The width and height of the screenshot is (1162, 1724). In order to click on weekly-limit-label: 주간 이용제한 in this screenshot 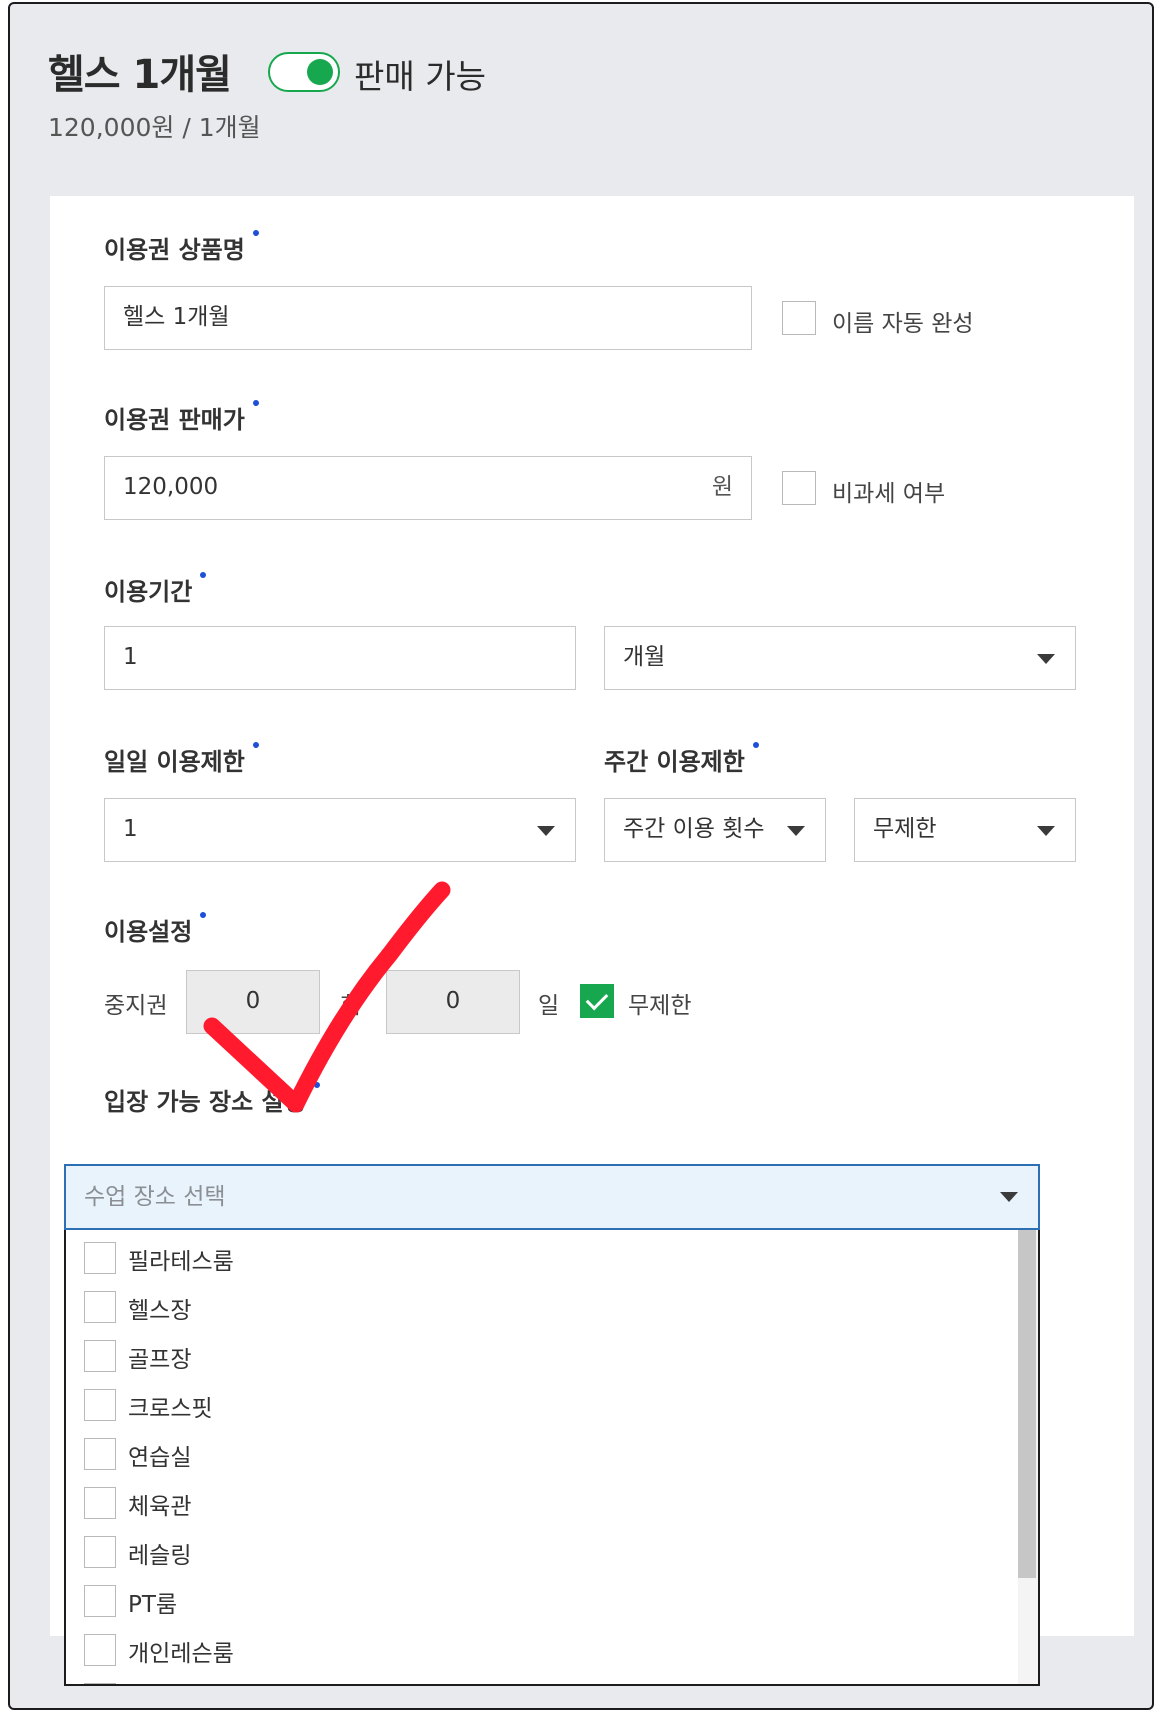, I will do `click(681, 759)`.